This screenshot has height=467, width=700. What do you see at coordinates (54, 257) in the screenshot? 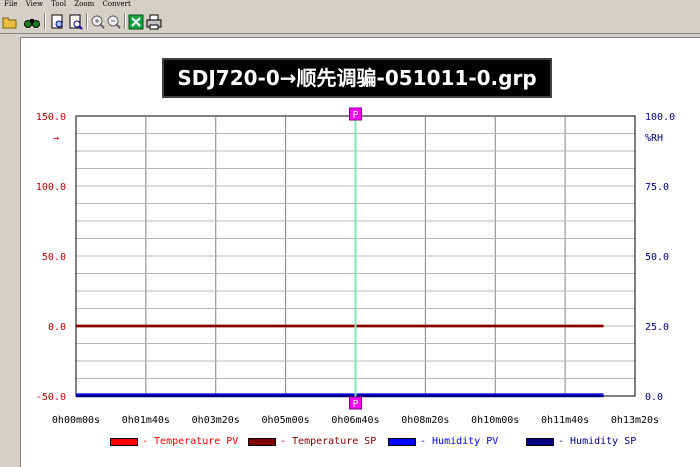
I see `y-left-tick-label: 50.0` at bounding box center [54, 257].